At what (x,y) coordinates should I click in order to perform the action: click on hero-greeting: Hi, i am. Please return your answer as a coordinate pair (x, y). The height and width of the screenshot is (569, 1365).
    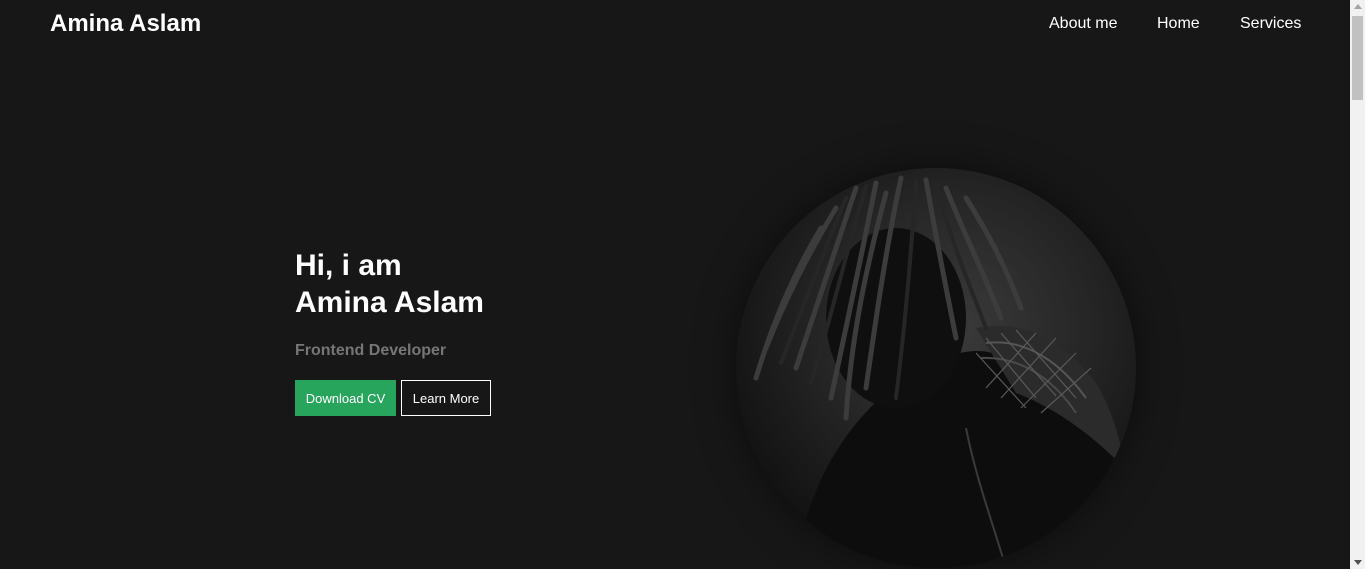
    Looking at the image, I should click on (348, 265).